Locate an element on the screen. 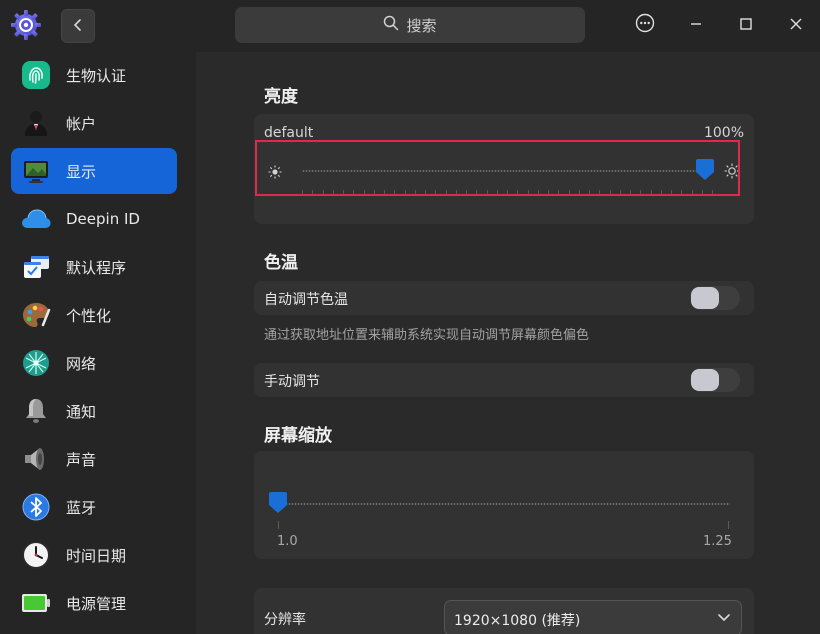 This screenshot has height=634, width=820. more-icon is located at coordinates (645, 25).